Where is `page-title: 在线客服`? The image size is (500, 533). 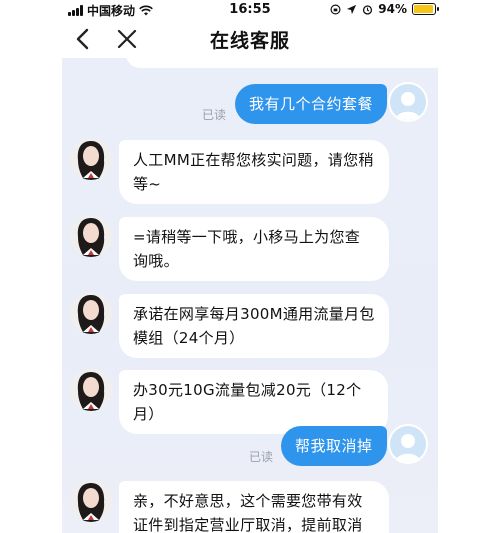 page-title: 在线客服 is located at coordinates (249, 41).